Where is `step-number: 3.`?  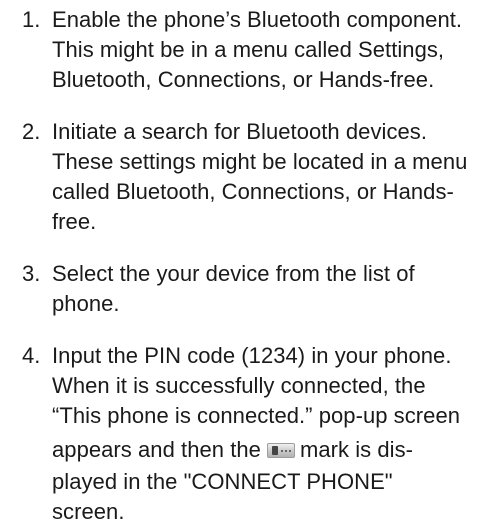
step-number: 3. is located at coordinates (31, 273).